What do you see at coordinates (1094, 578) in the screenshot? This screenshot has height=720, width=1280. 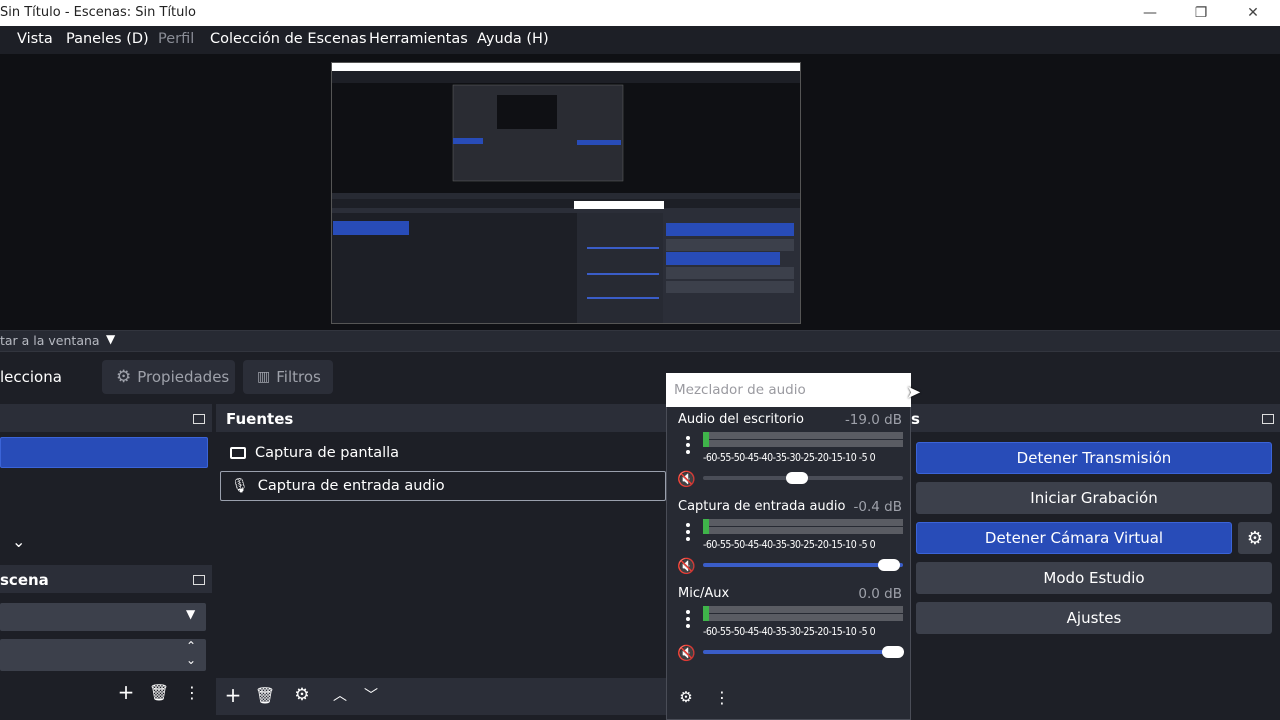 I see `studio-mode-button: Modo Estudio` at bounding box center [1094, 578].